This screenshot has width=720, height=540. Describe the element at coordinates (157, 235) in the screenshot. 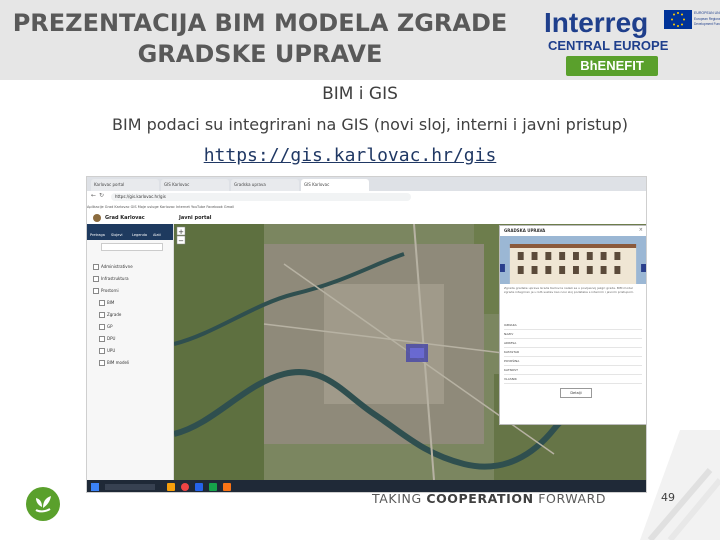

I see `tab-alati: Alati` at that location.